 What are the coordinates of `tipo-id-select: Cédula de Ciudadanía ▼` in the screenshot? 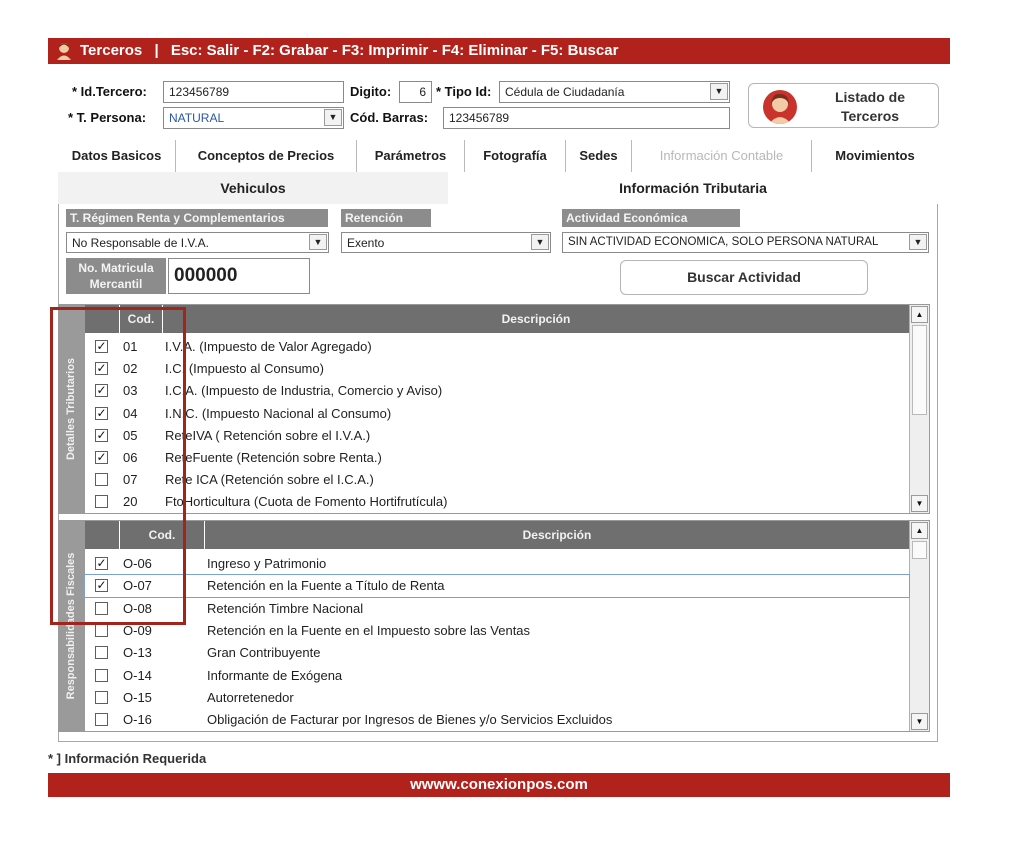 It's located at (614, 92).